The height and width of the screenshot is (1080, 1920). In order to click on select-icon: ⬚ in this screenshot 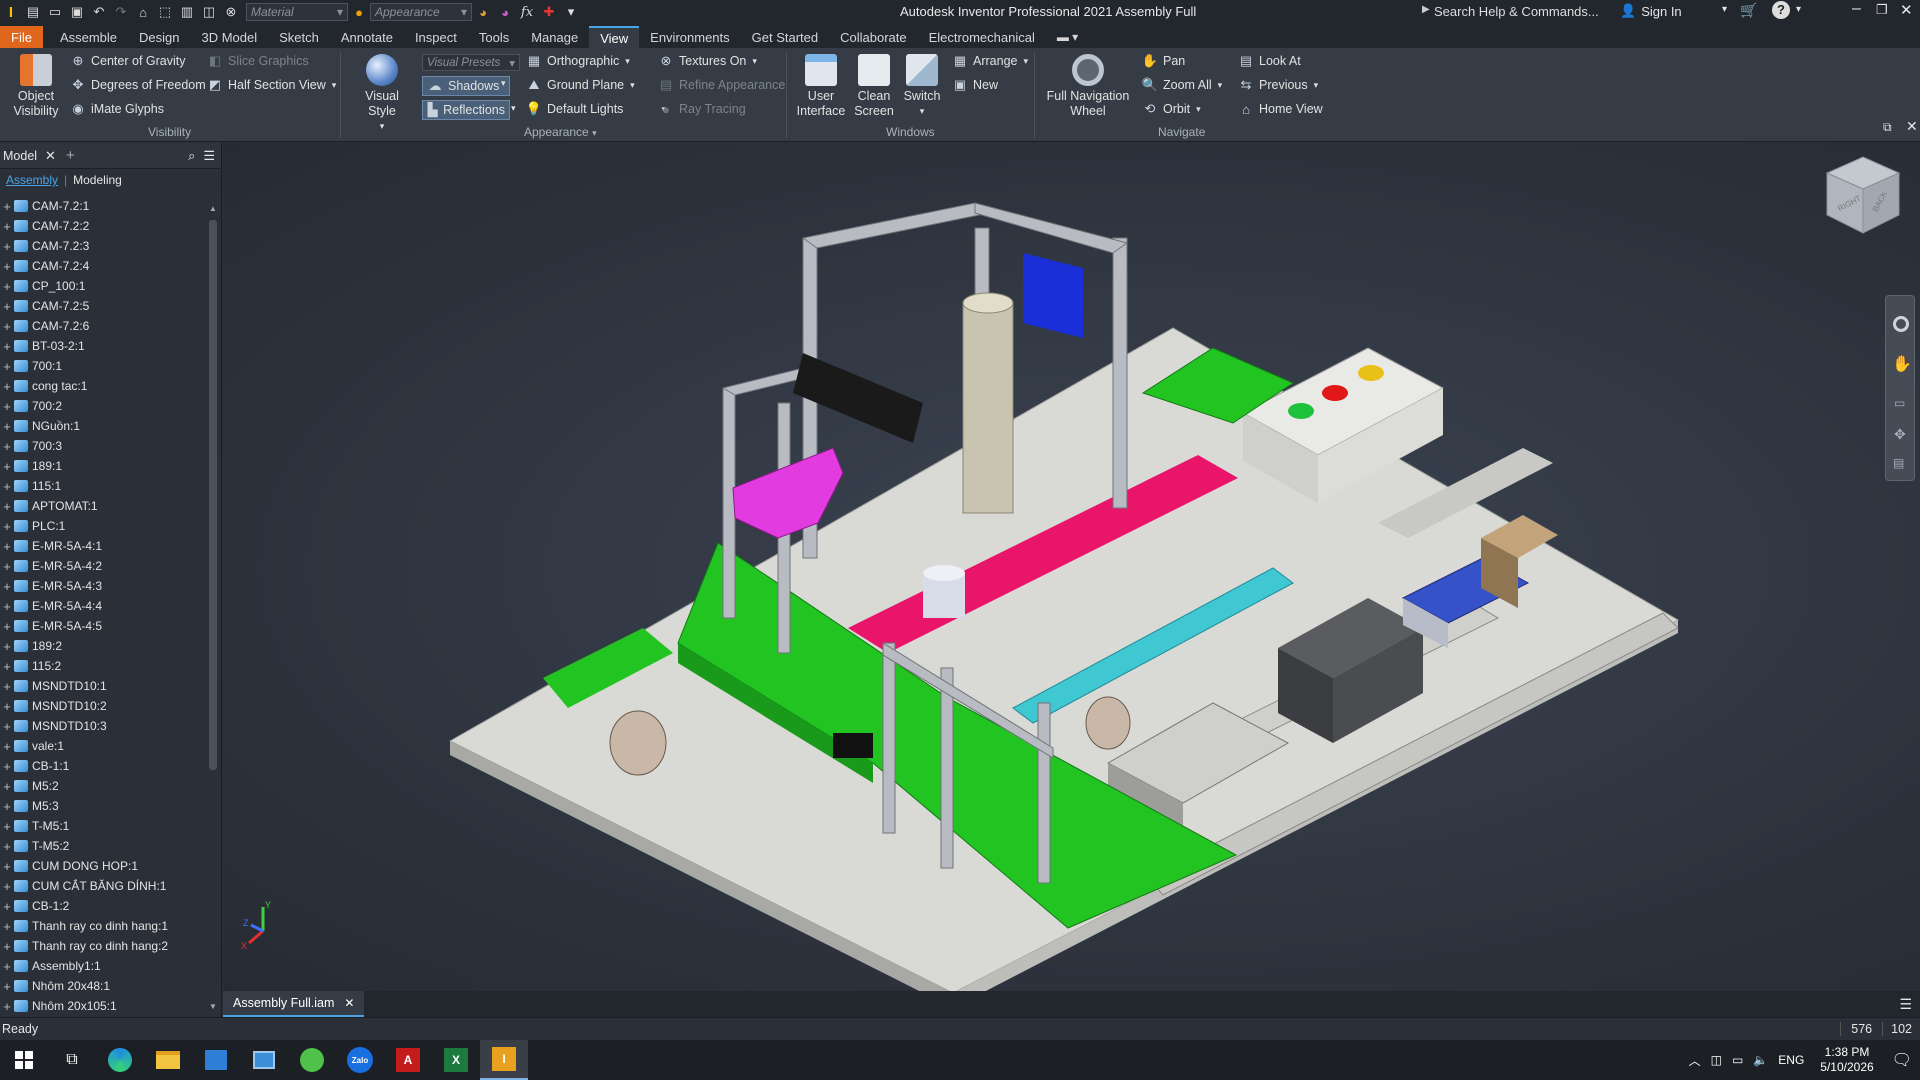, I will do `click(165, 12)`.